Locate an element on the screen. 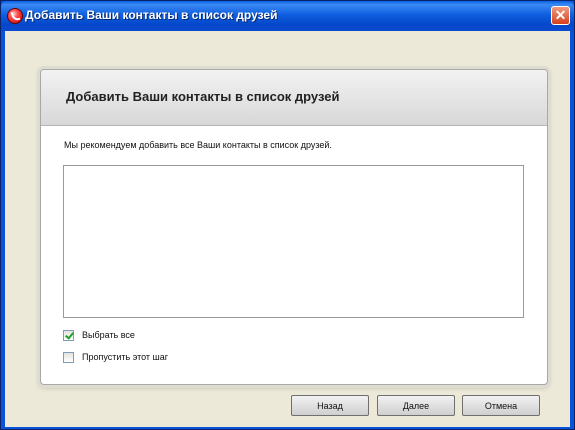 This screenshot has width=575, height=430. panel-header: Добавить Ваши контакты в список друзей is located at coordinates (294, 98).